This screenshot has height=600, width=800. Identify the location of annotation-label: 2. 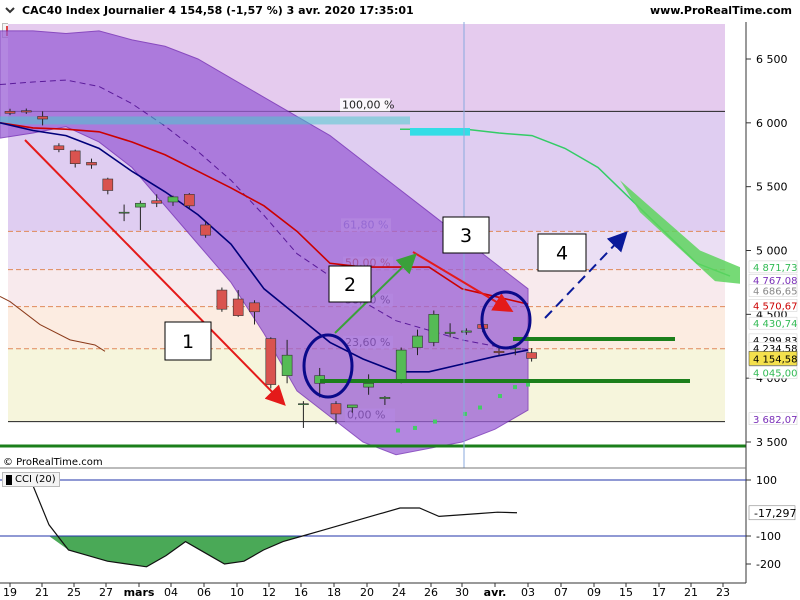
(350, 285).